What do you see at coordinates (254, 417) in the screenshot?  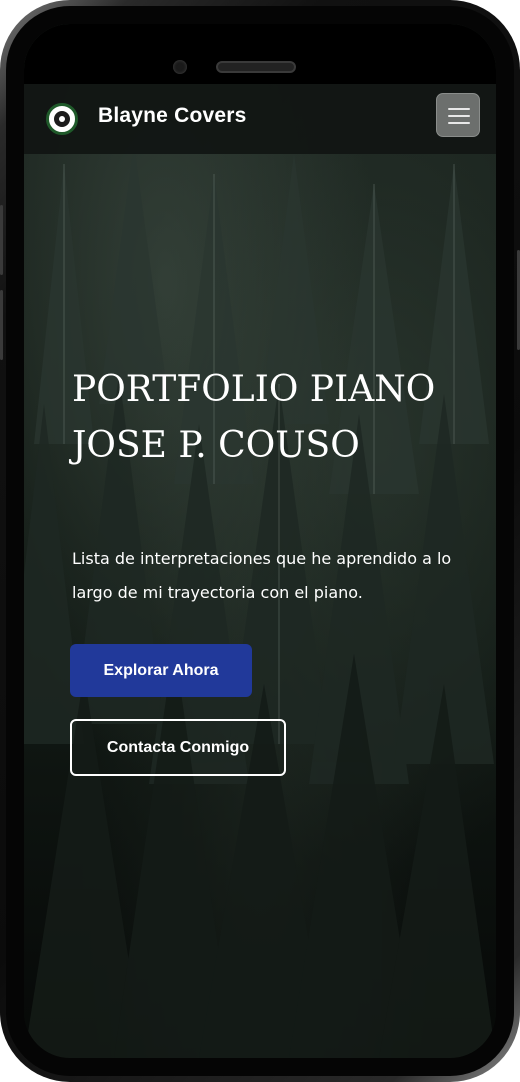 I see `hero-title: PORTFOLIO PIANO JOSE P. COUSO` at bounding box center [254, 417].